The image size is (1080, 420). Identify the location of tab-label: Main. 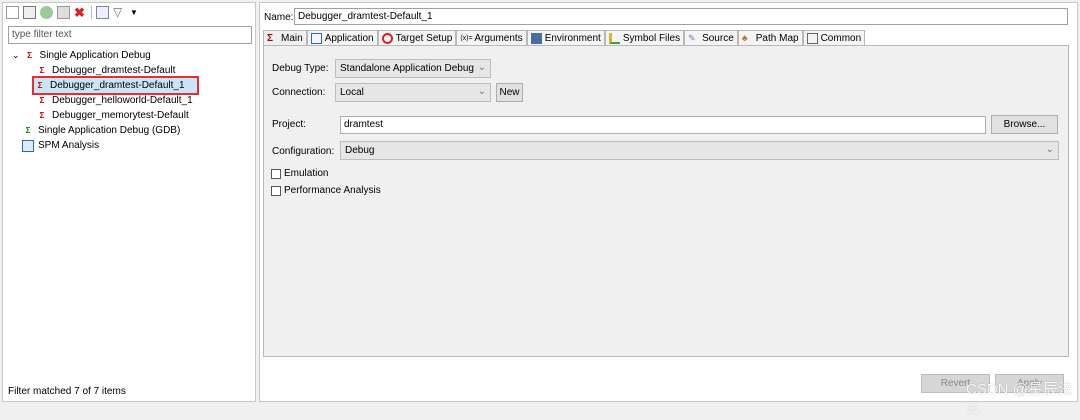
(292, 38).